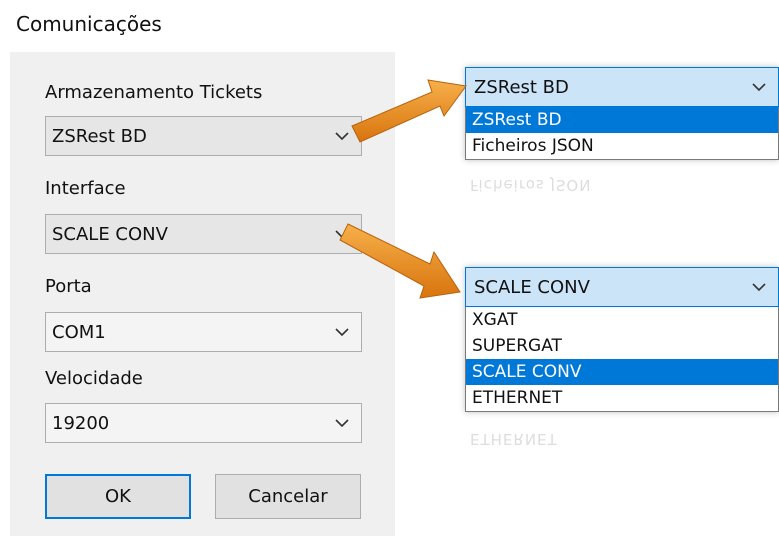 Image resolution: width=779 pixels, height=536 pixels. What do you see at coordinates (403, 189) in the screenshot?
I see `annotation-arrows` at bounding box center [403, 189].